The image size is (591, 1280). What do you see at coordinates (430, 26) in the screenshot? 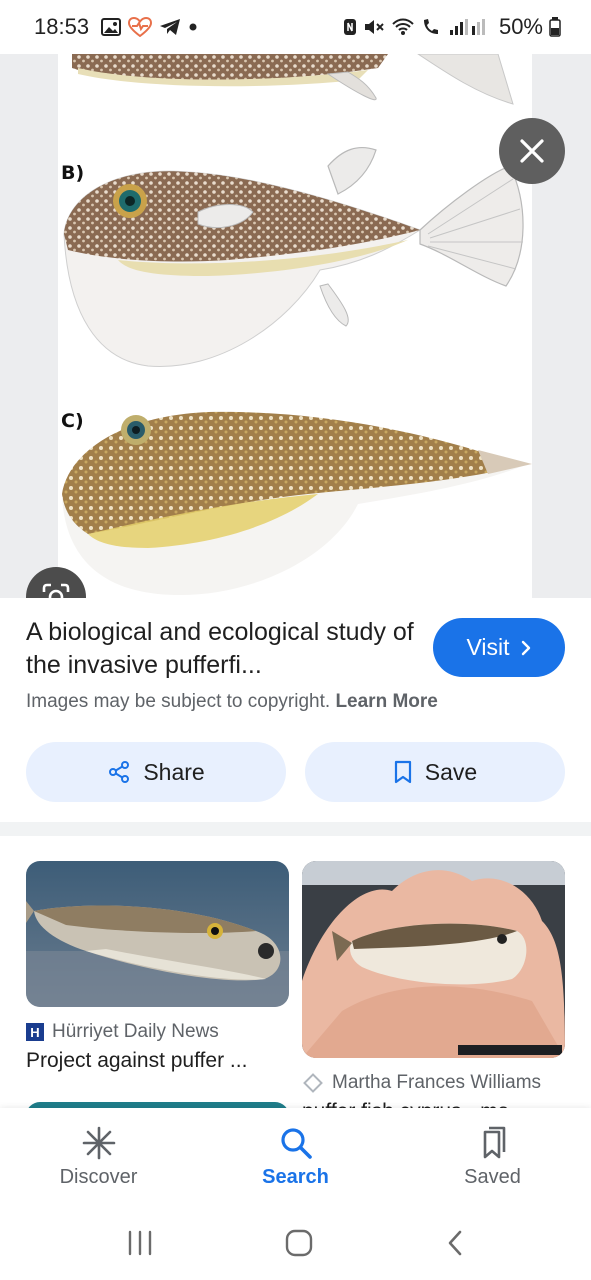
I see `volte-icon` at bounding box center [430, 26].